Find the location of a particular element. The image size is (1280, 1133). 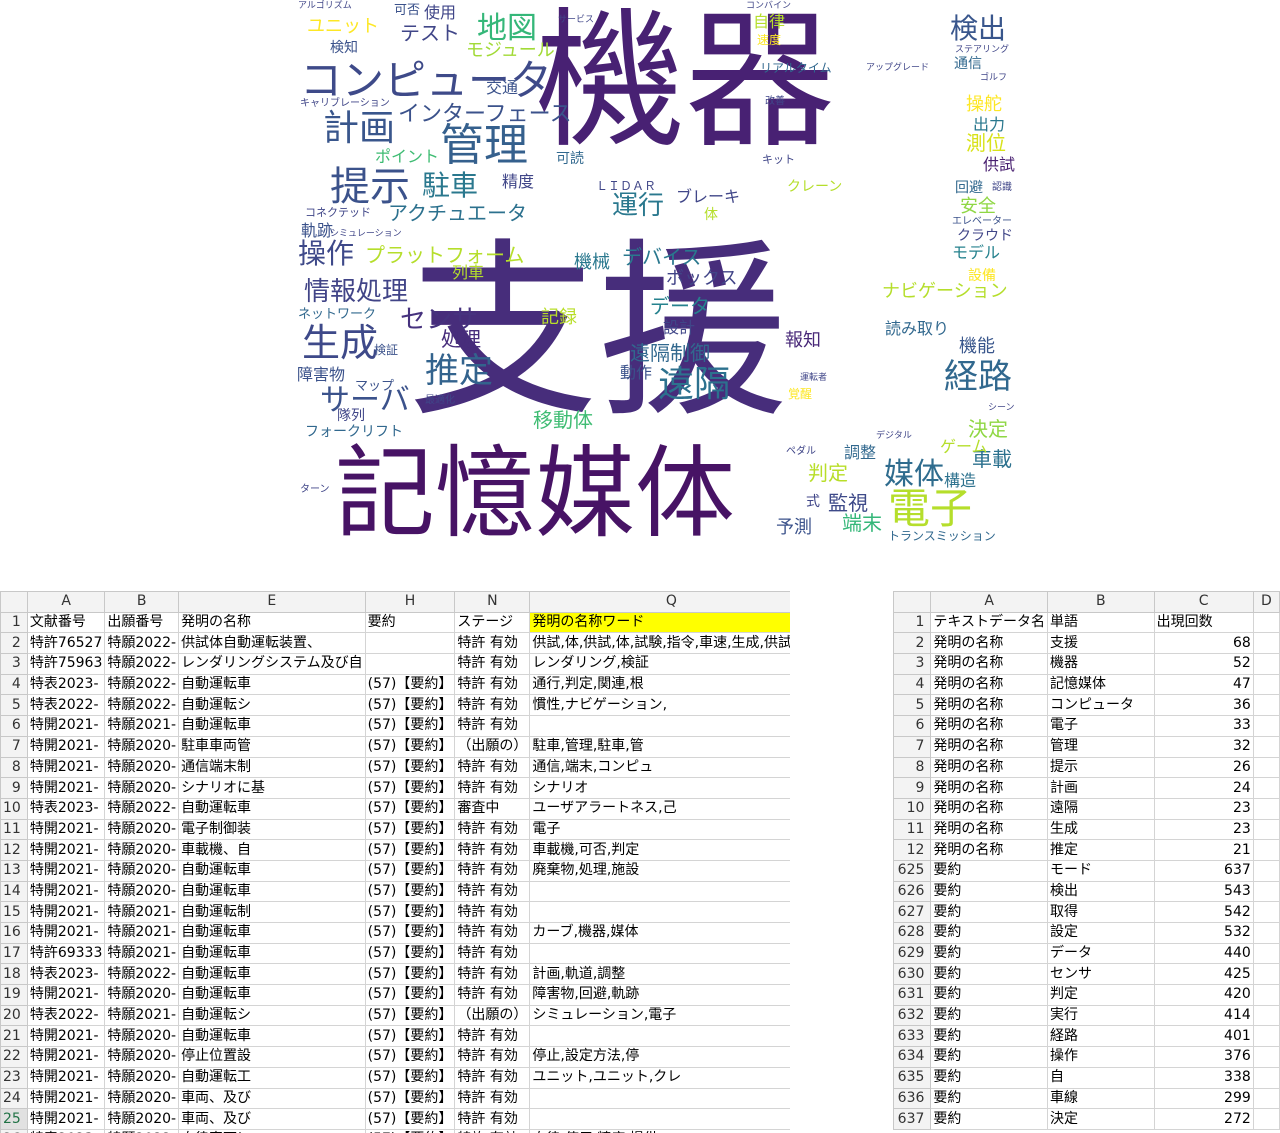

count-cell: 52 is located at coordinates (1203, 664).